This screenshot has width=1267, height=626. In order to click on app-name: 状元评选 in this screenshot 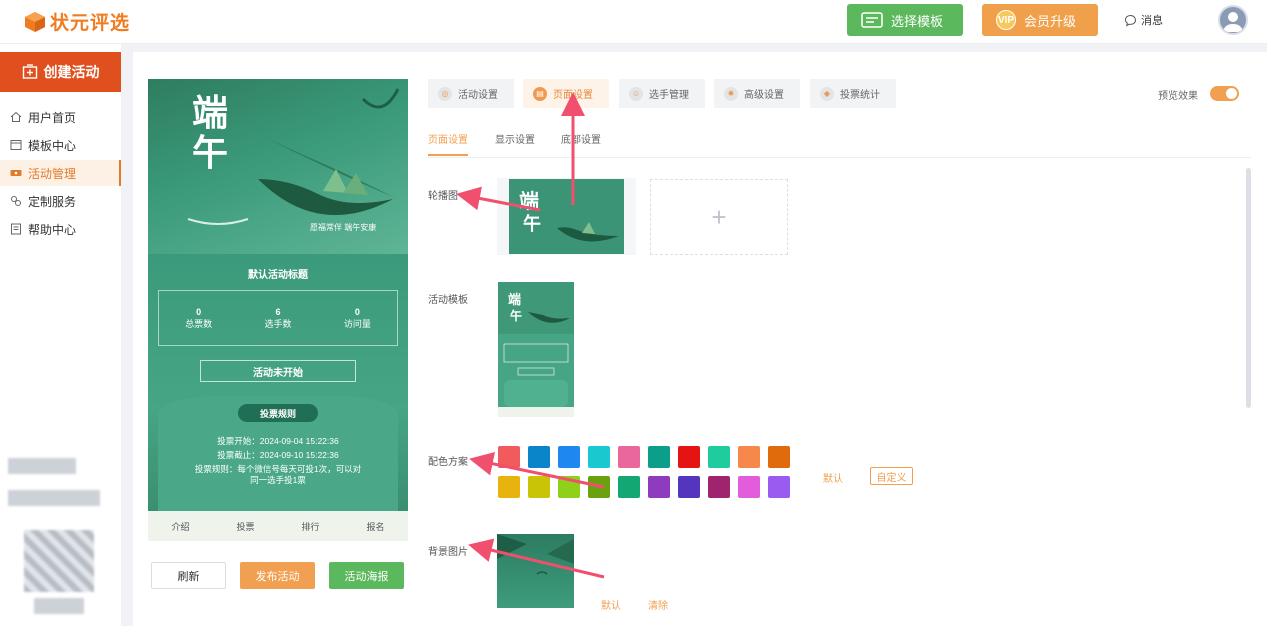, I will do `click(90, 23)`.